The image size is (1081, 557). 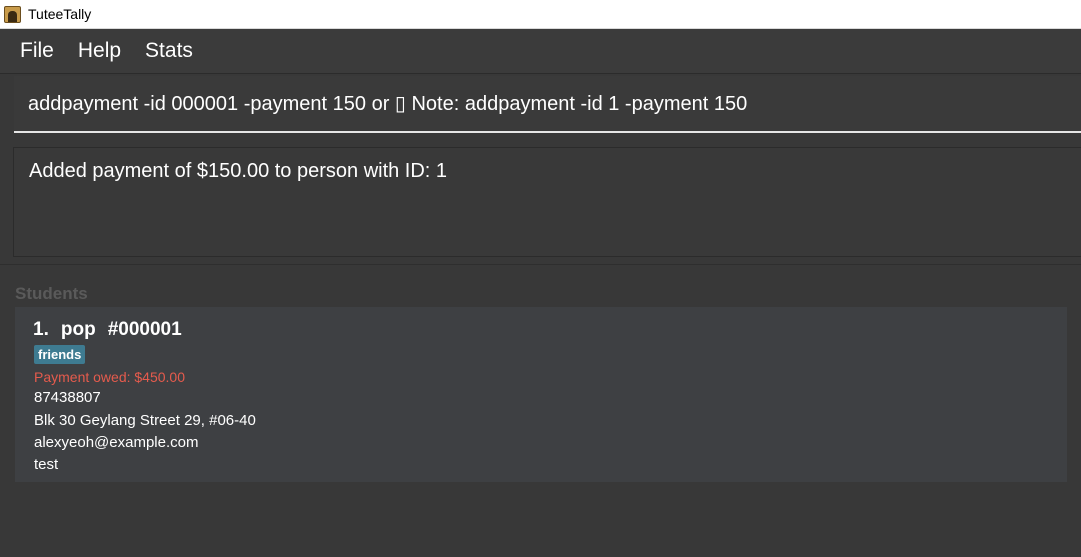 I want to click on command-panel, so click(x=540, y=106).